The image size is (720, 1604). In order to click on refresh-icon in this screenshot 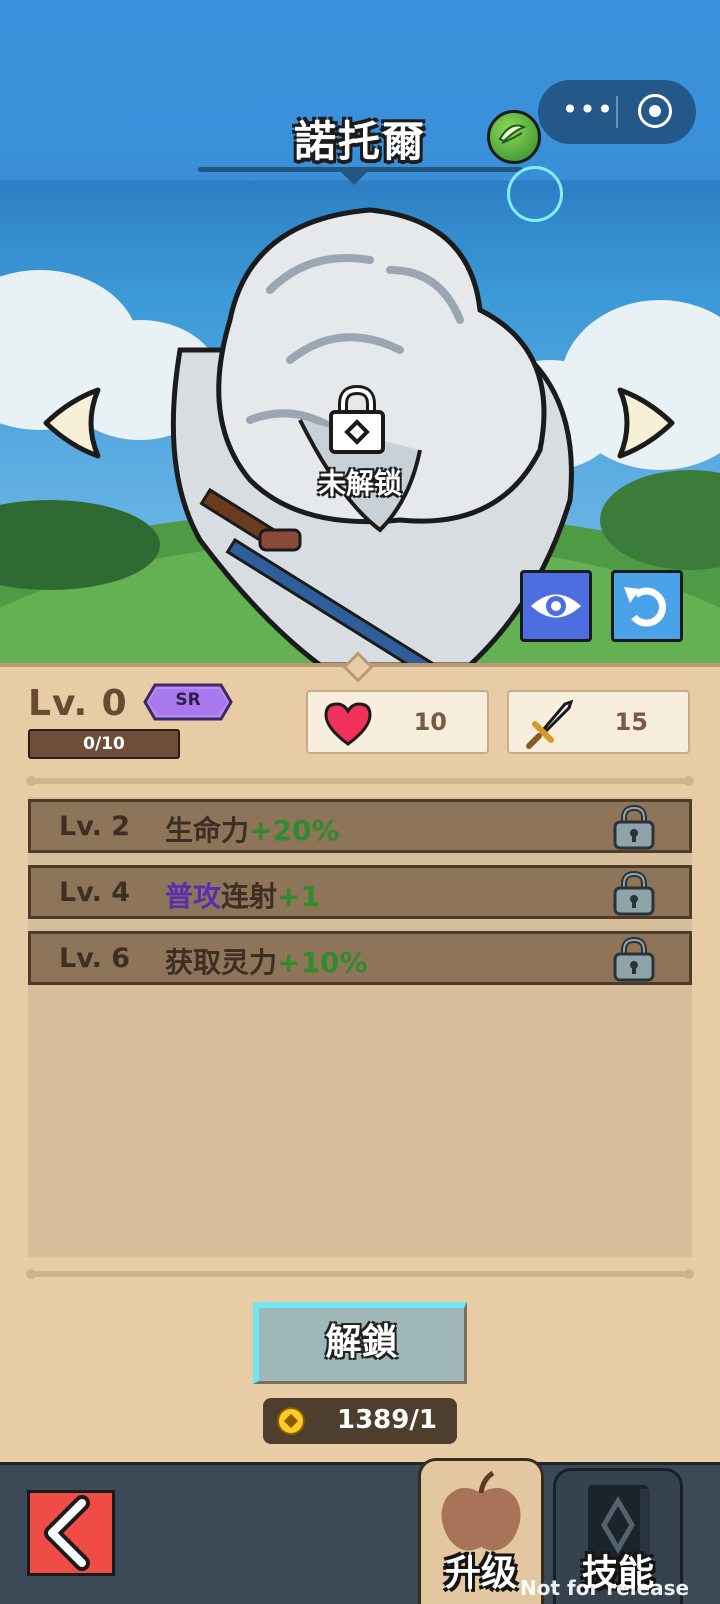, I will do `click(645, 607)`.